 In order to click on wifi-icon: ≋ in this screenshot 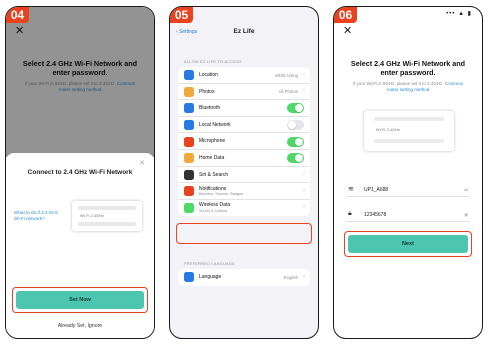, I will do `click(351, 189)`.